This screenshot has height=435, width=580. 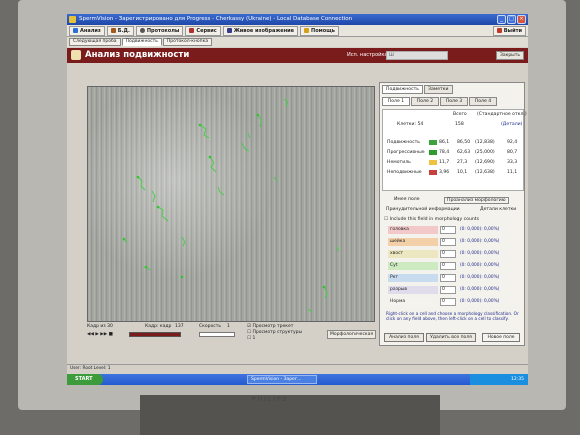 What do you see at coordinates (85, 379) in the screenshot?
I see `start-button: START` at bounding box center [85, 379].